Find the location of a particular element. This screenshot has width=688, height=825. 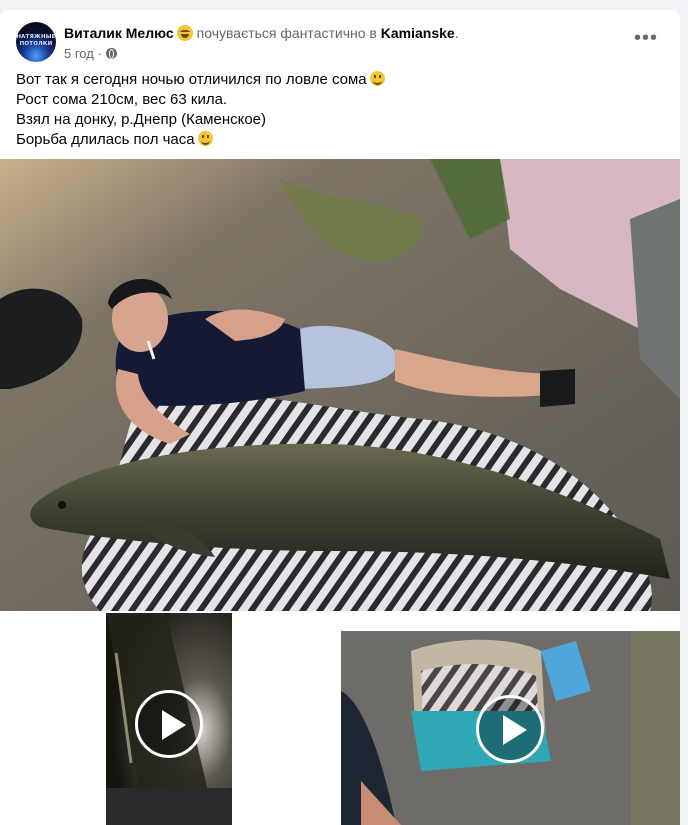

avatar-text-bottom: ПОТОЛКИ is located at coordinates (36, 44).